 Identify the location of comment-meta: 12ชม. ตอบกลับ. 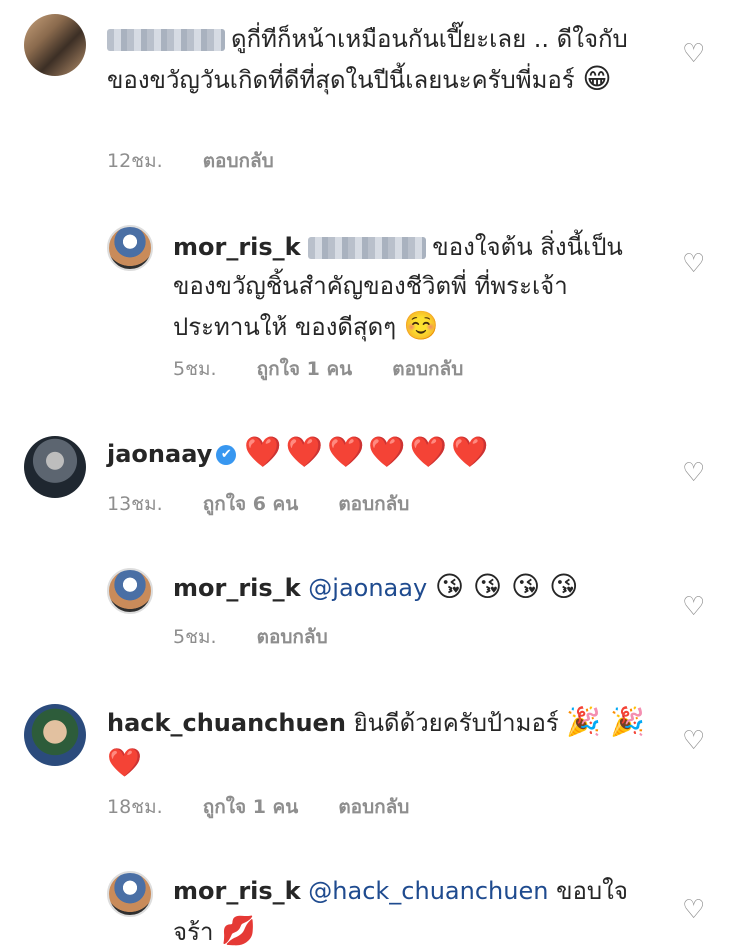
(207, 161).